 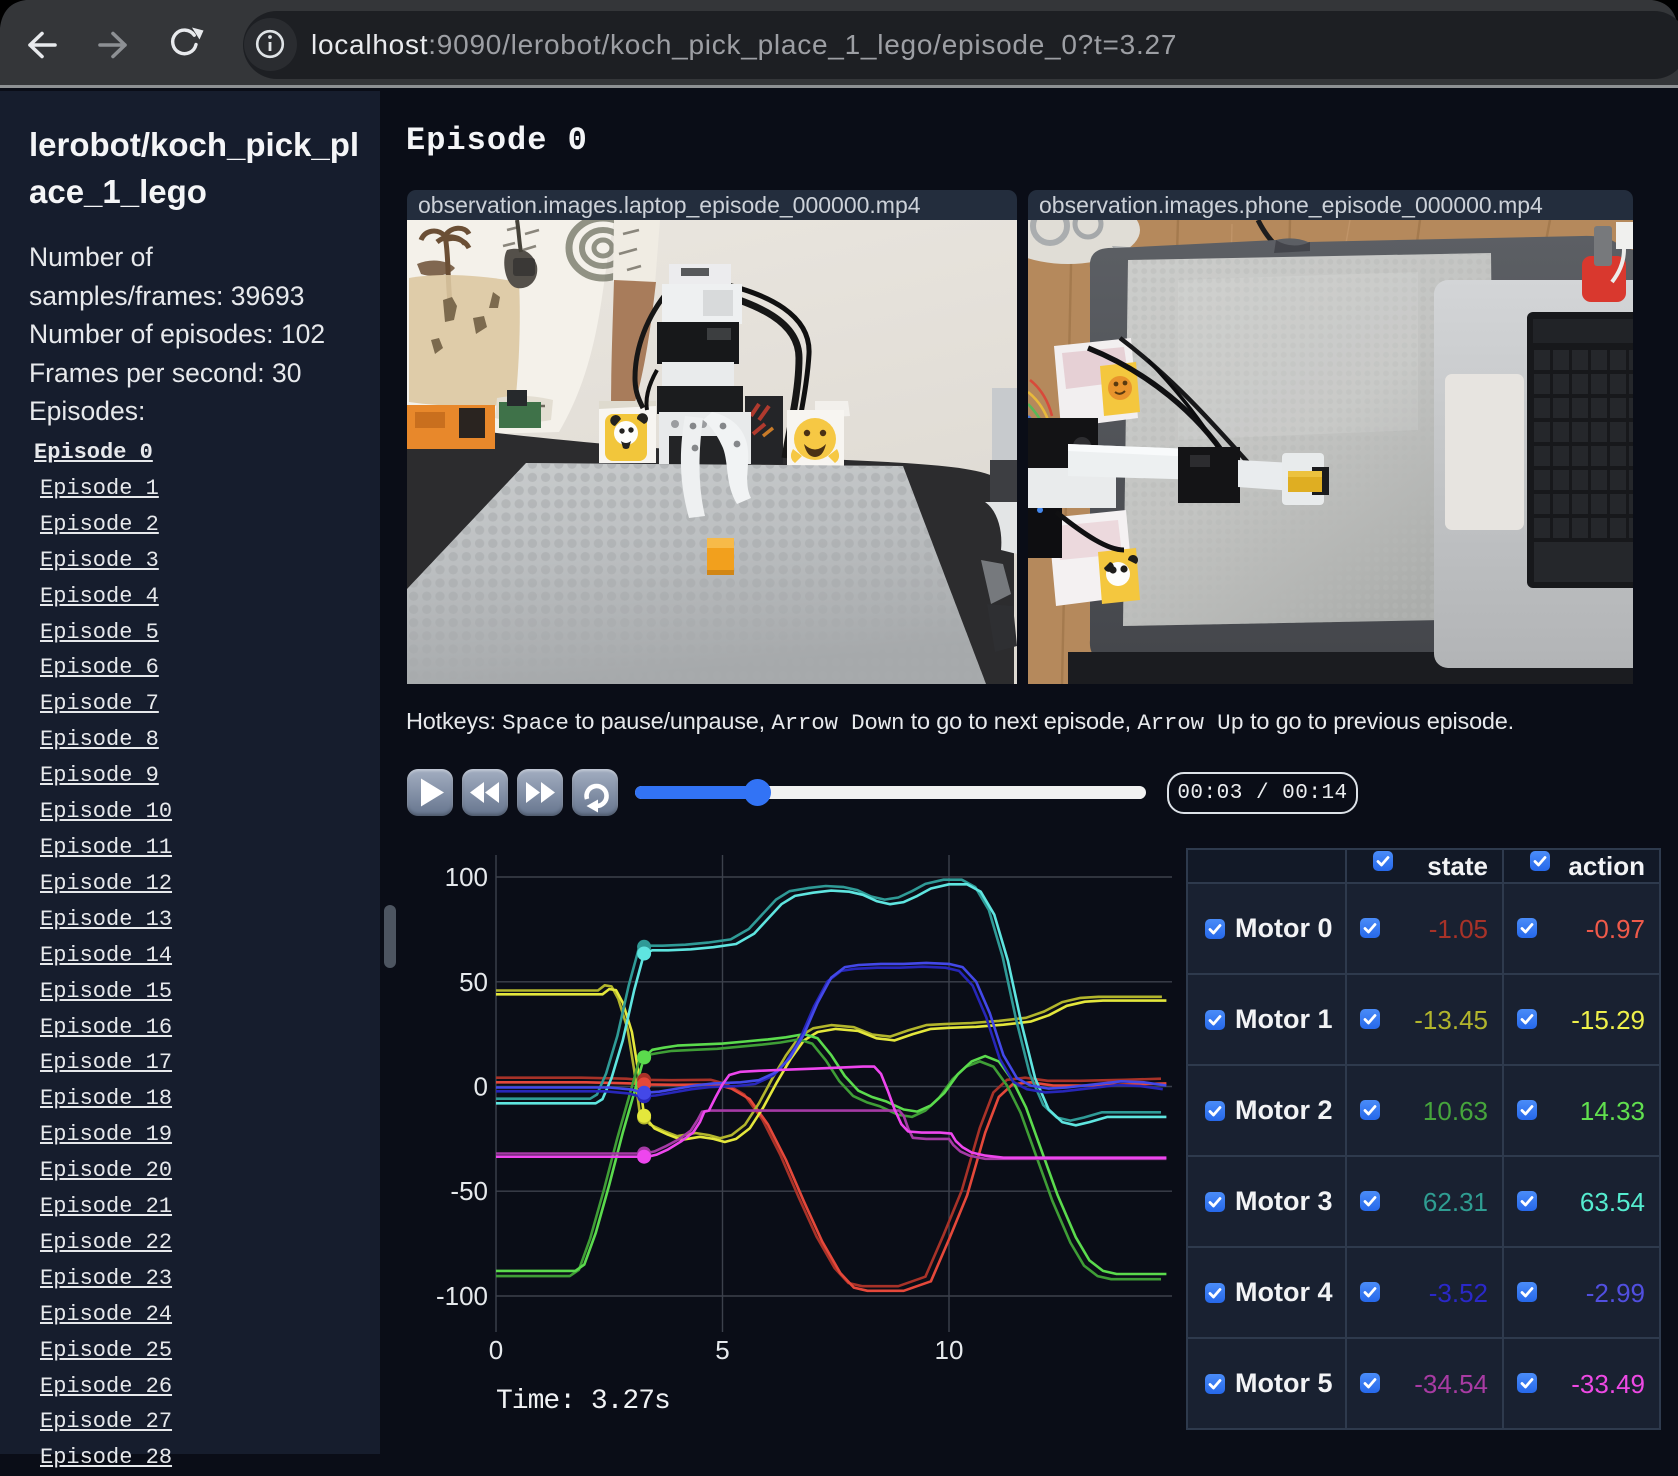 I want to click on svg-text: 5, so click(x=722, y=1350).